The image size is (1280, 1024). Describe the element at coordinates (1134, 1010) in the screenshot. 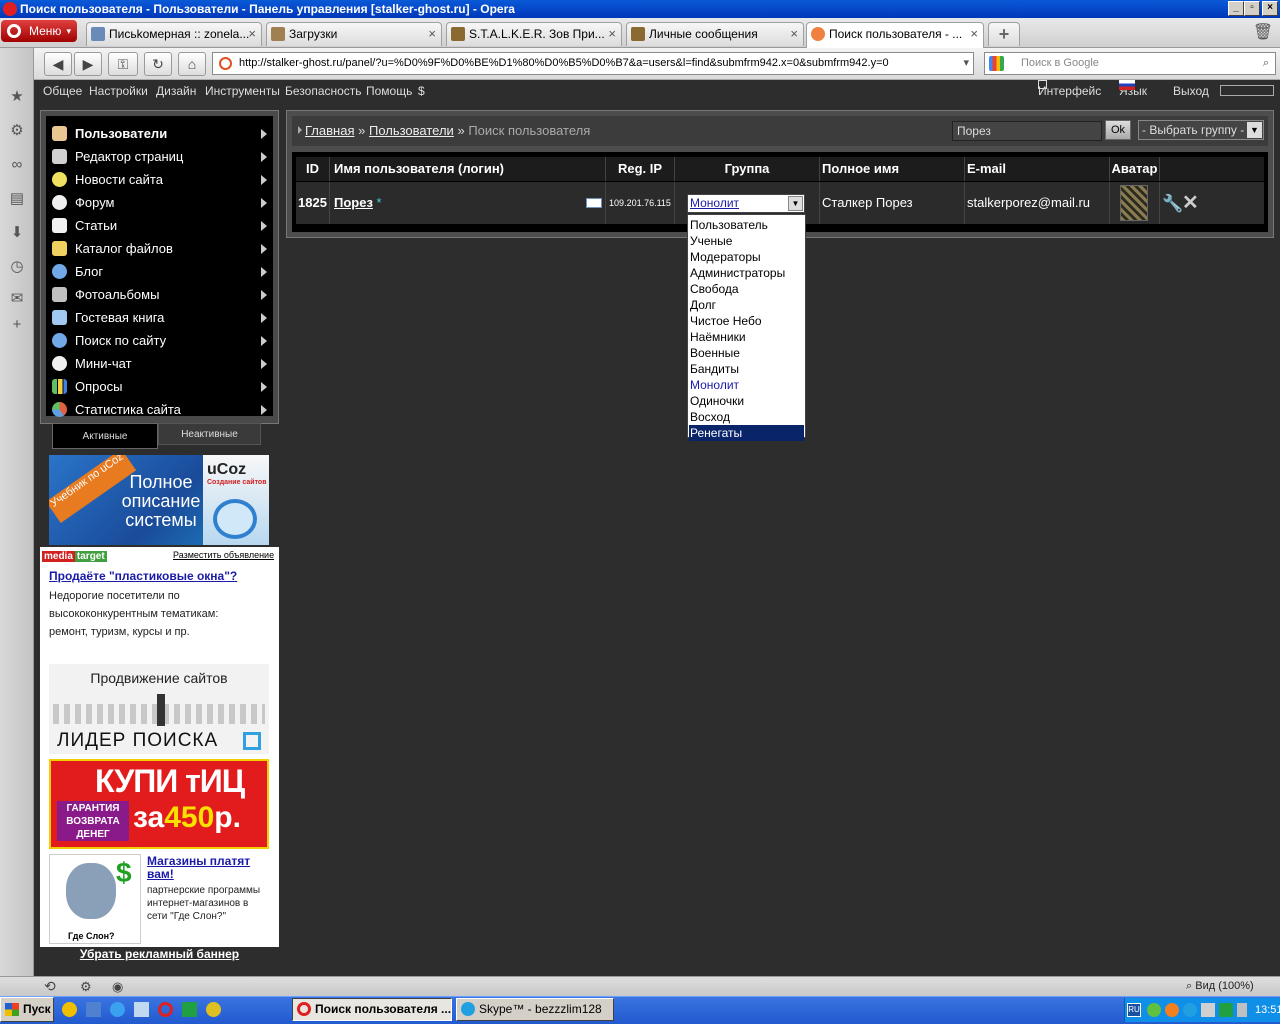

I see `language-indicator: RU` at that location.